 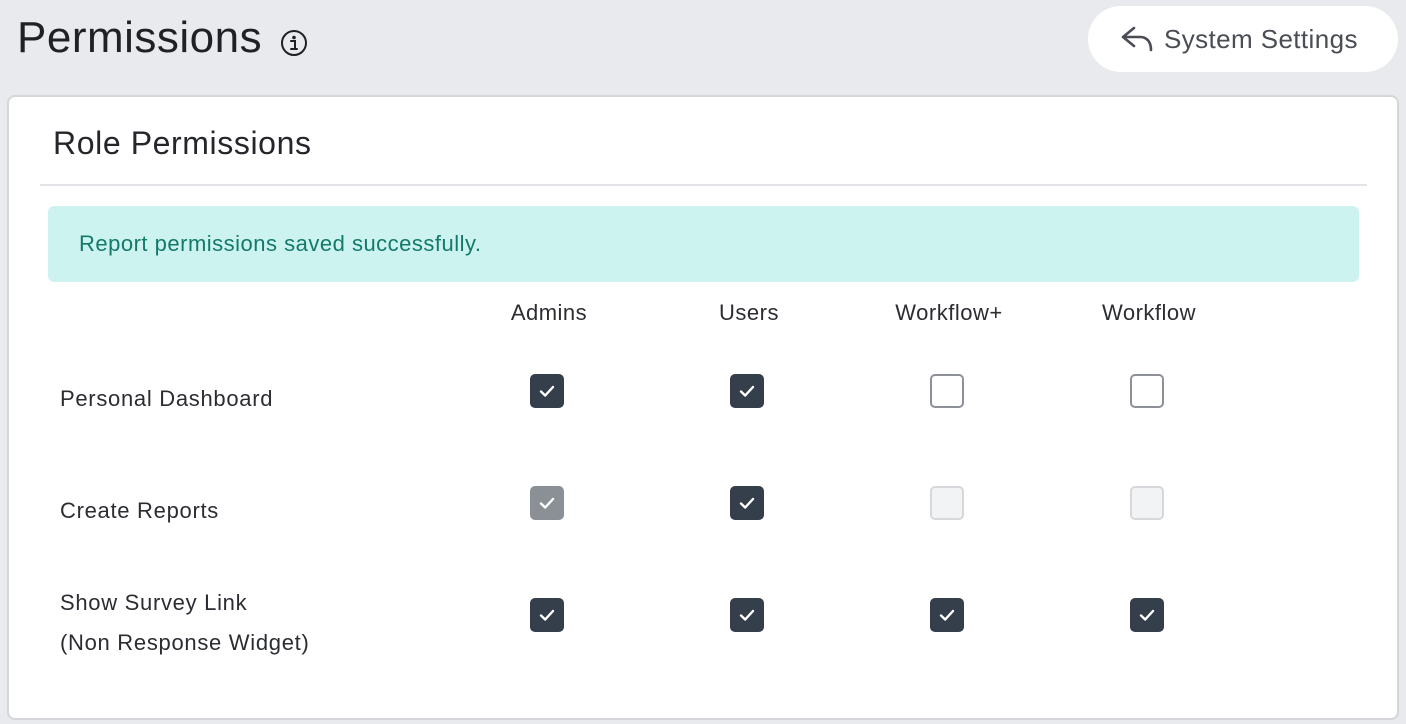 What do you see at coordinates (140, 37) in the screenshot?
I see `page-title: Permissions` at bounding box center [140, 37].